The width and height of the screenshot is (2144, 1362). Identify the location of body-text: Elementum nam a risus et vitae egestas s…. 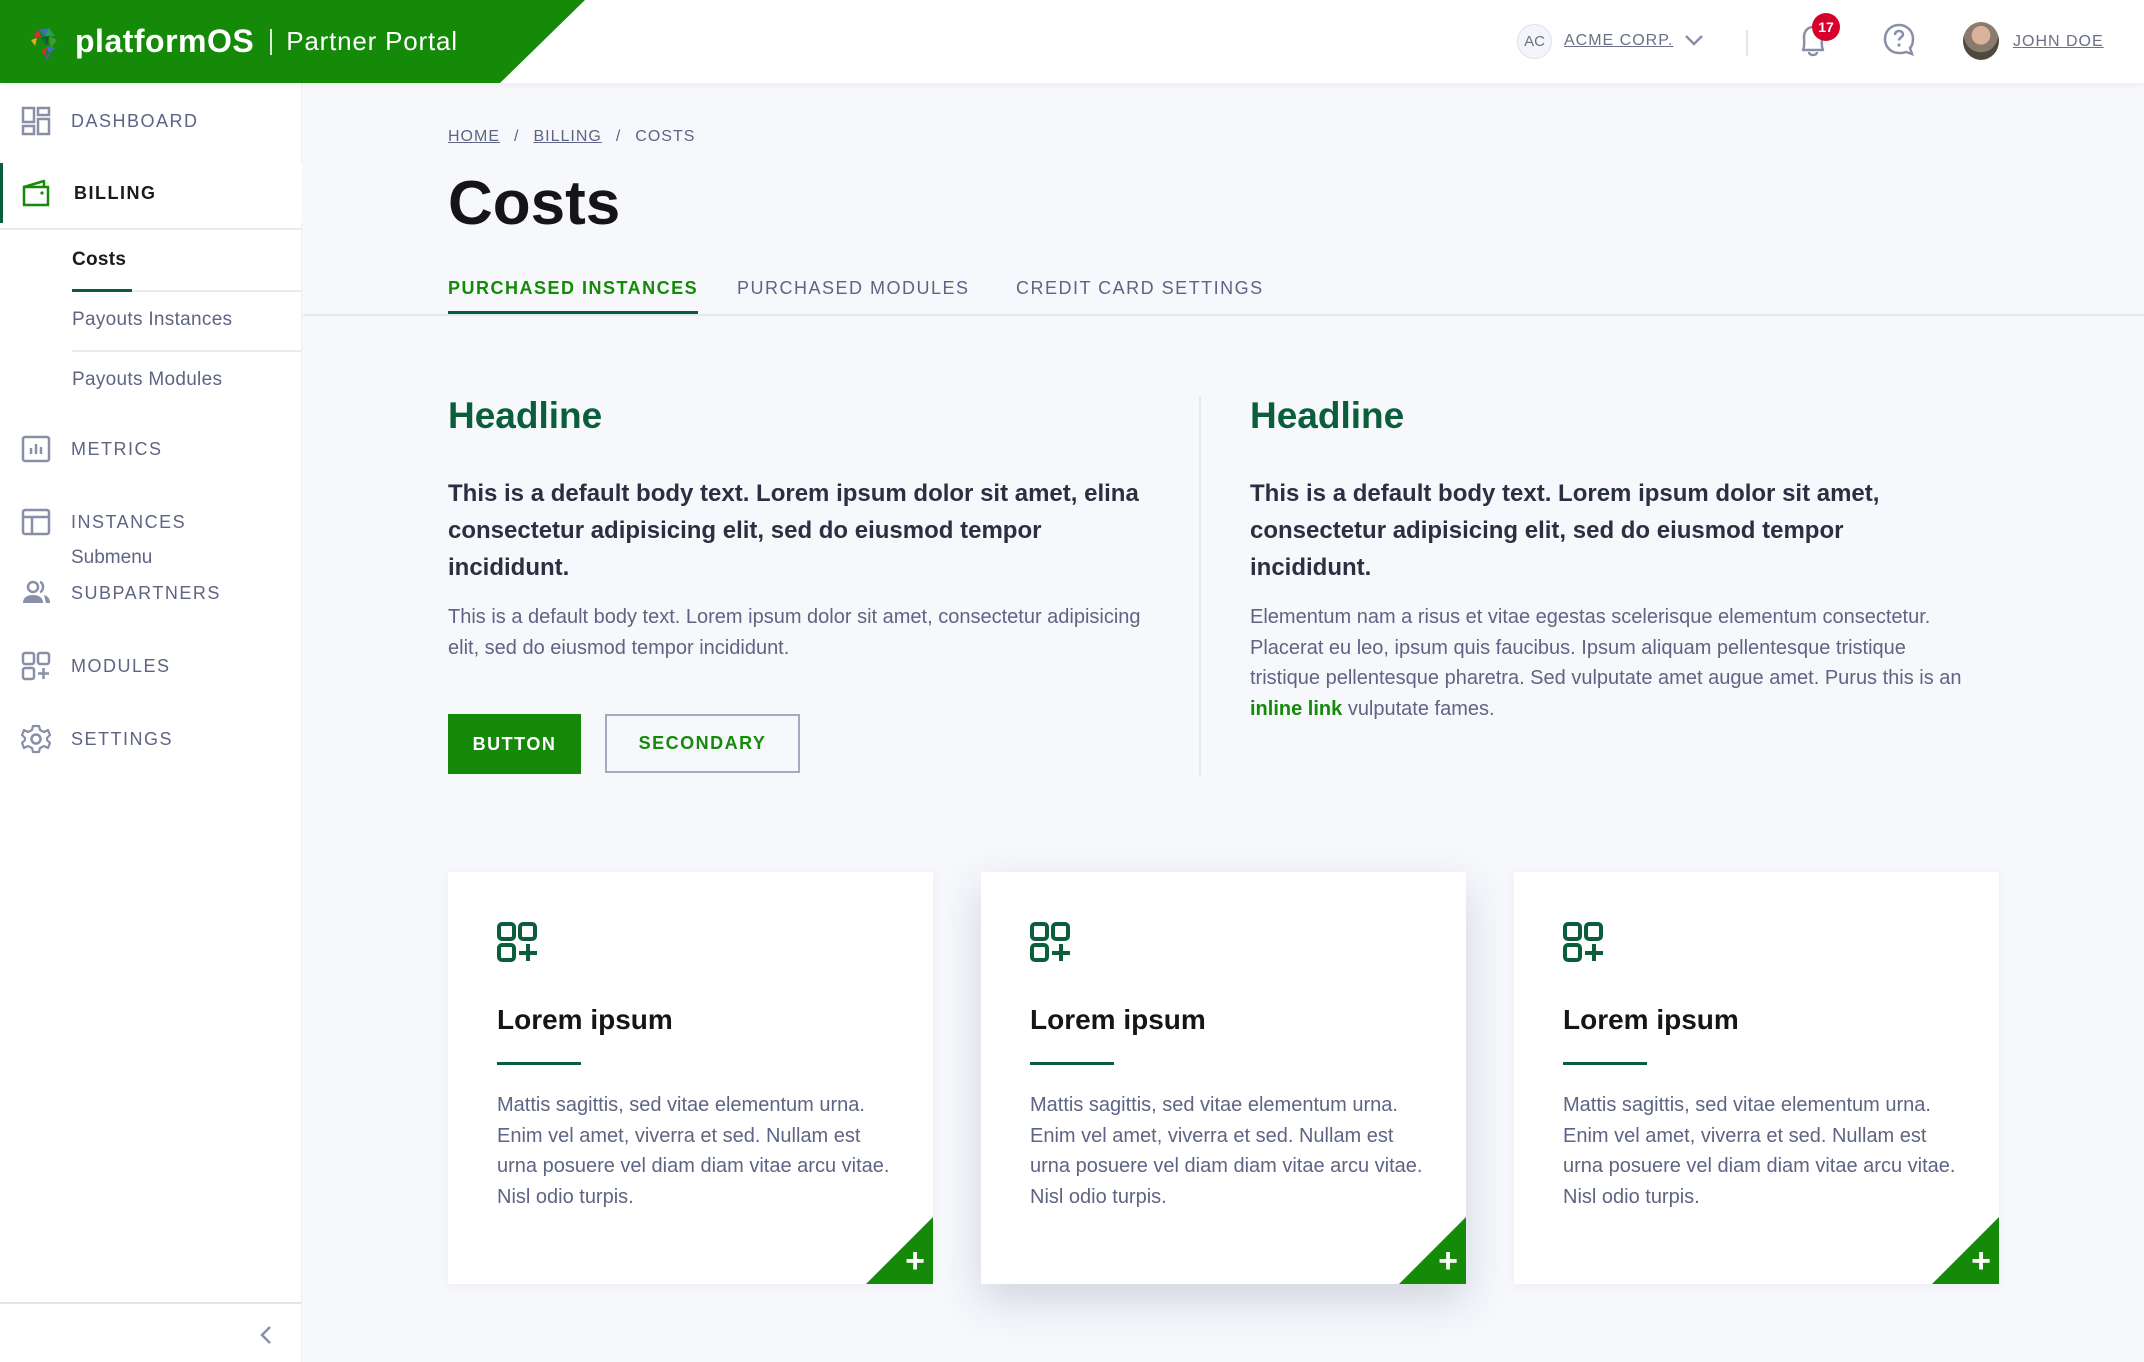
(1606, 647).